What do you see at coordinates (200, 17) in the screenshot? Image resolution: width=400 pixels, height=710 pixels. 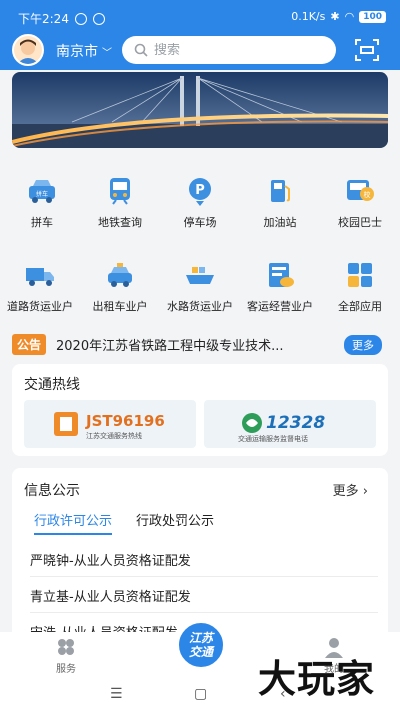 I see `status-bar: 下午2:24 0.1K/s ✱ ◠ 100` at bounding box center [200, 17].